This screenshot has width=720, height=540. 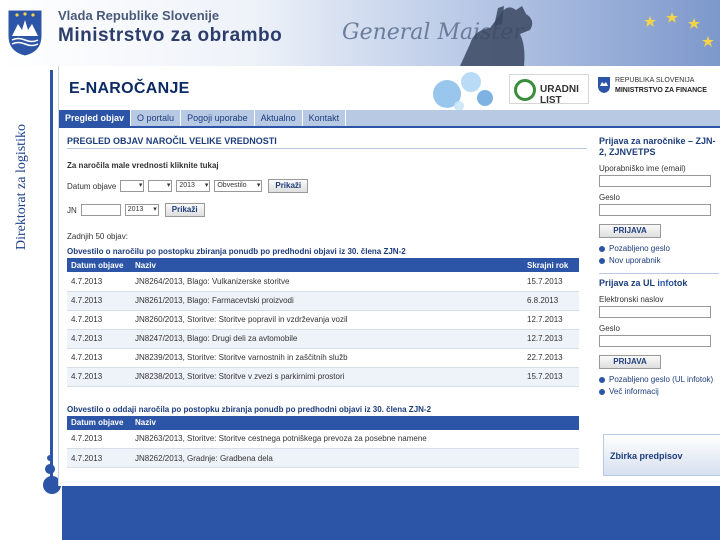 I want to click on footer-bar, so click(x=391, y=513).